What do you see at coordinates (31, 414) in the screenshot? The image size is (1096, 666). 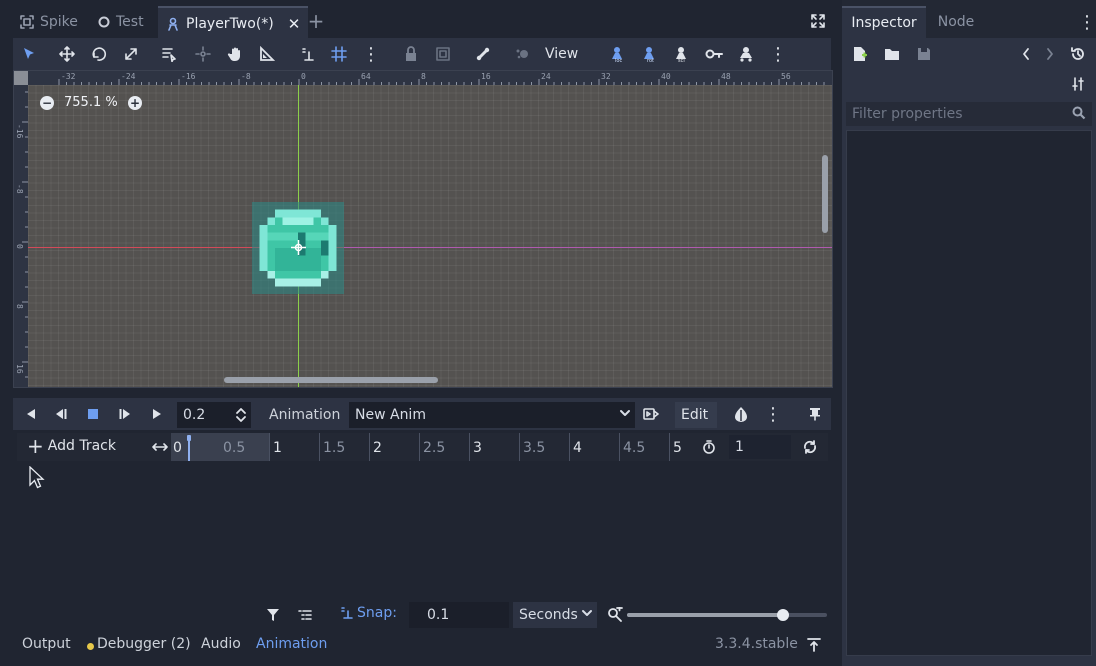 I see `play-backwards-icon` at bounding box center [31, 414].